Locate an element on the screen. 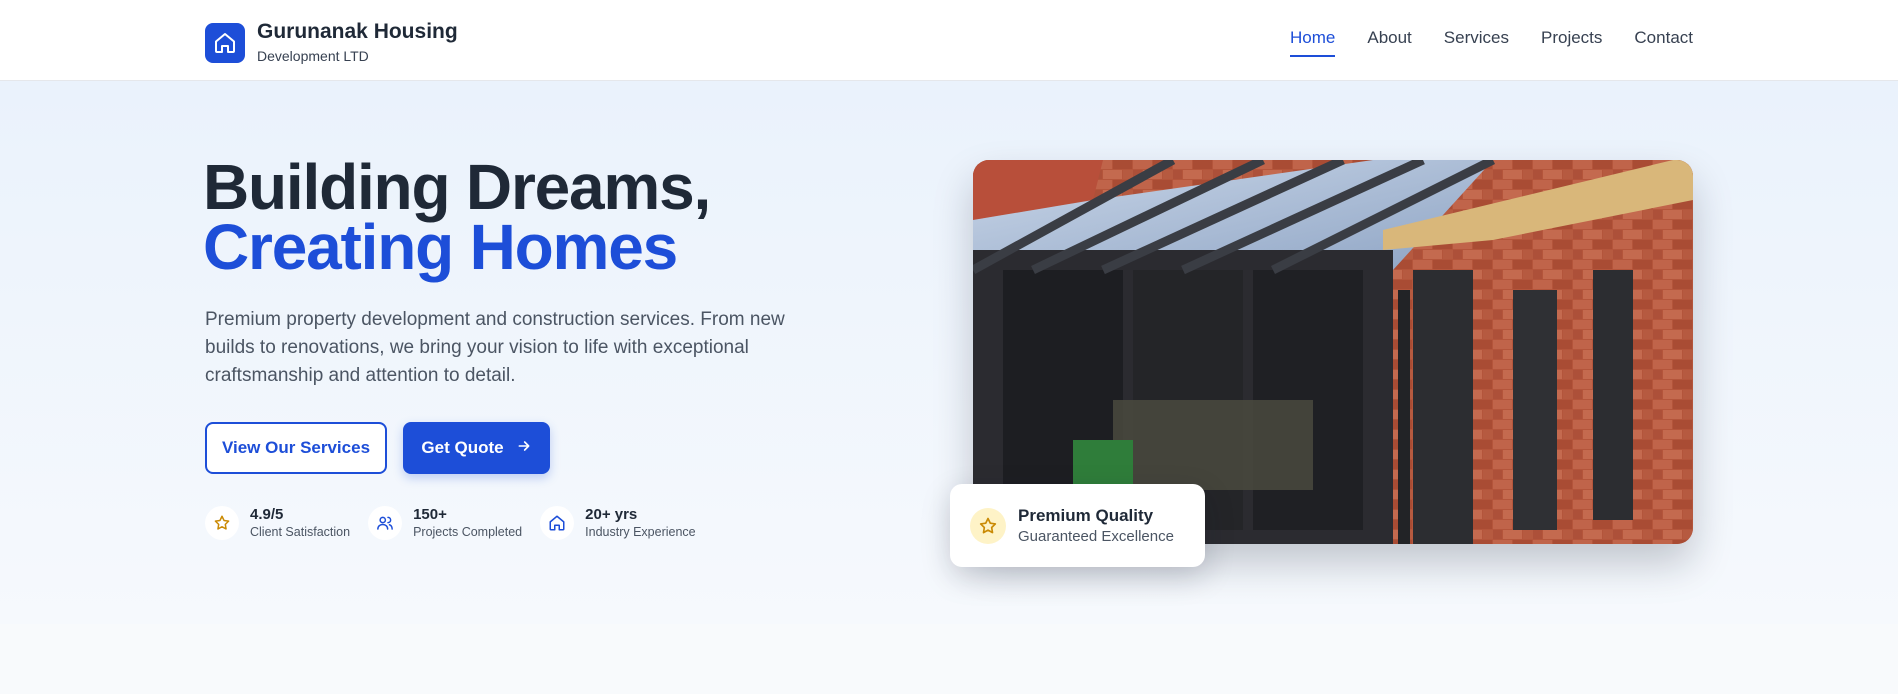  stat-value: 20+ yrs is located at coordinates (611, 514).